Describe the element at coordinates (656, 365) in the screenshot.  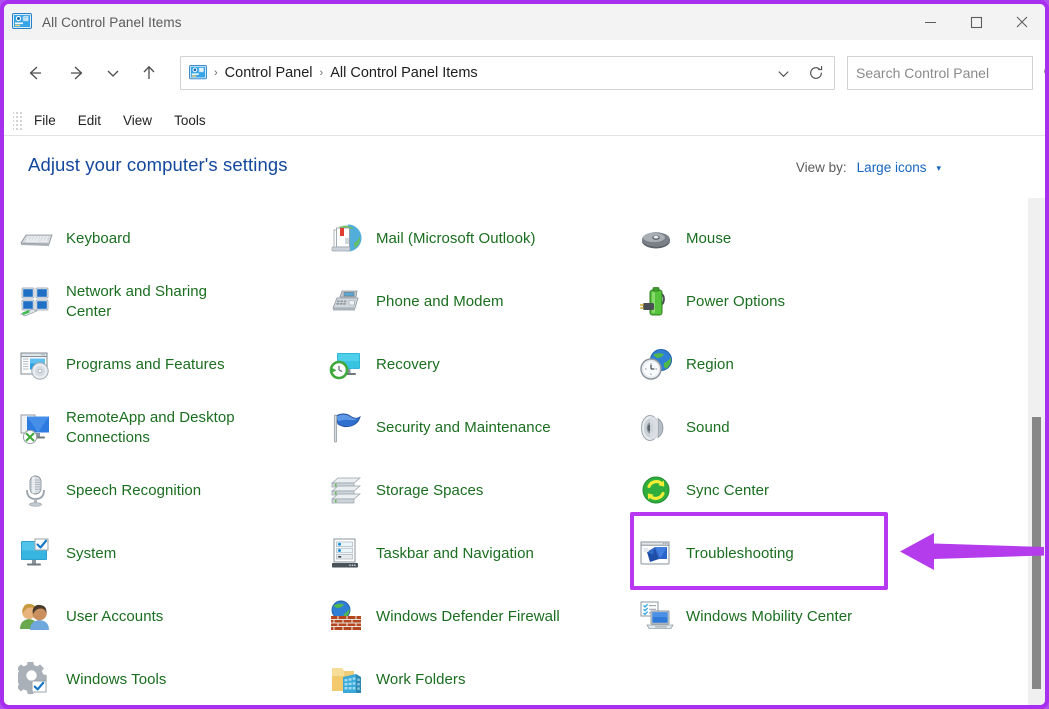
I see `region-icon` at that location.